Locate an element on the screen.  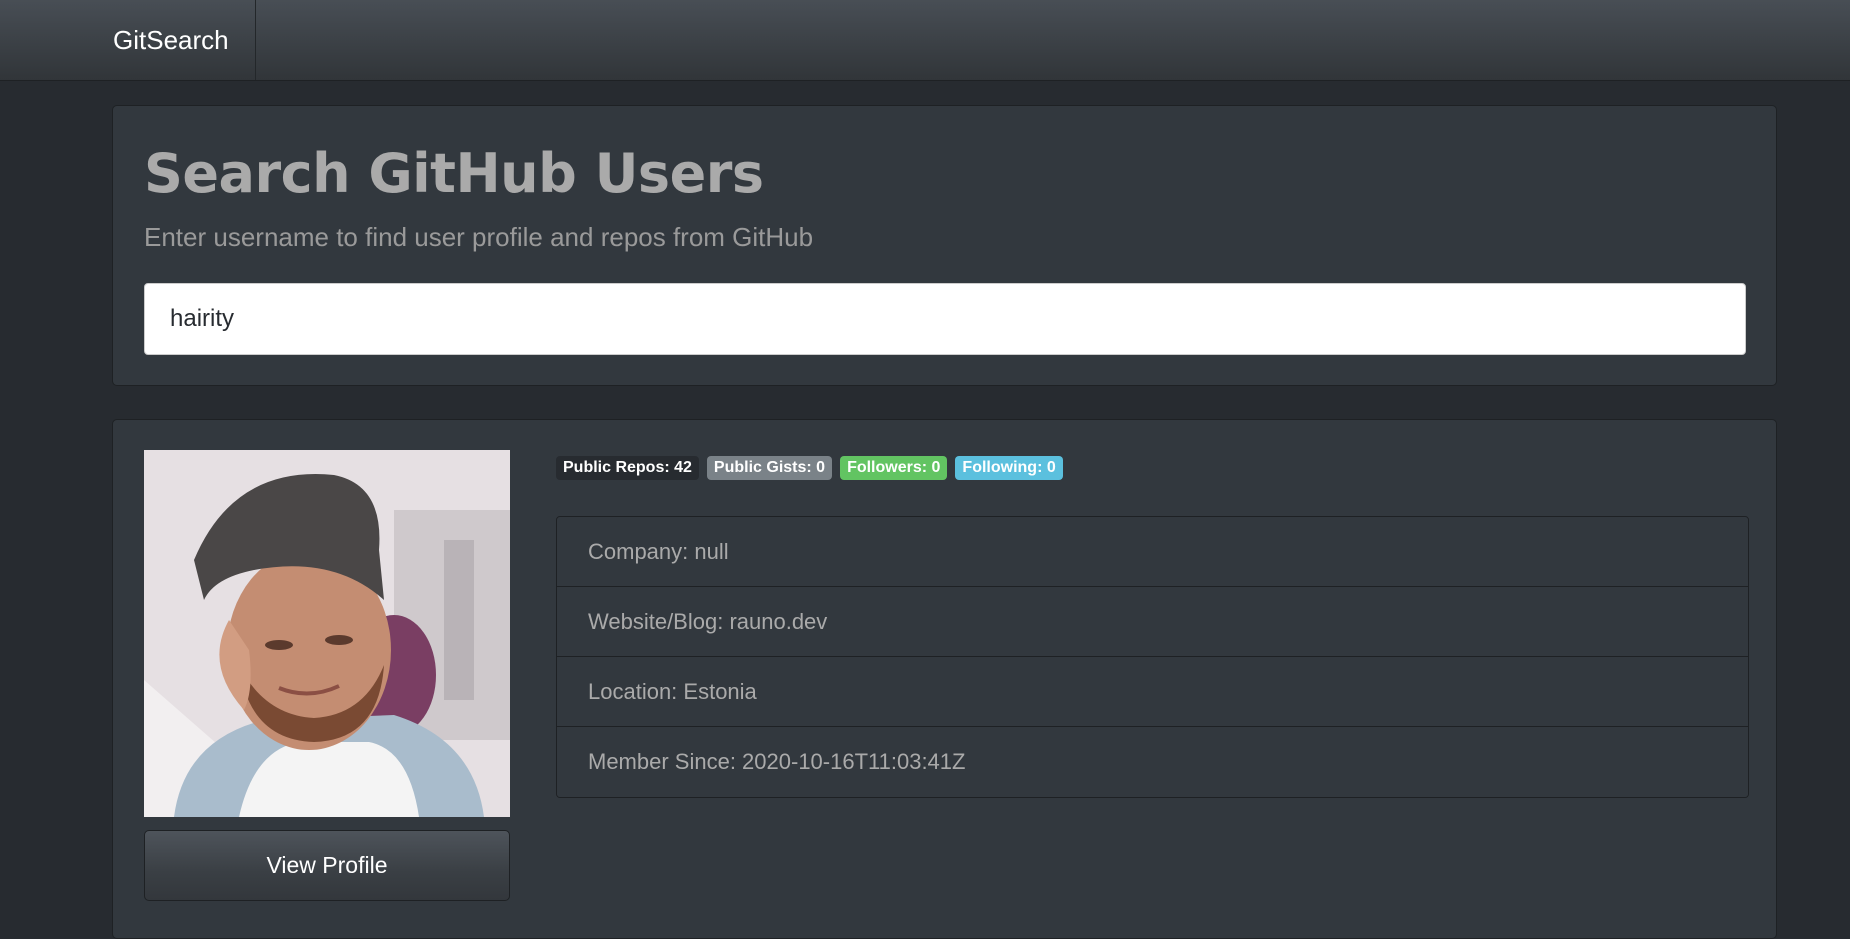
badge-followers: Followers: 0 is located at coordinates (894, 468).